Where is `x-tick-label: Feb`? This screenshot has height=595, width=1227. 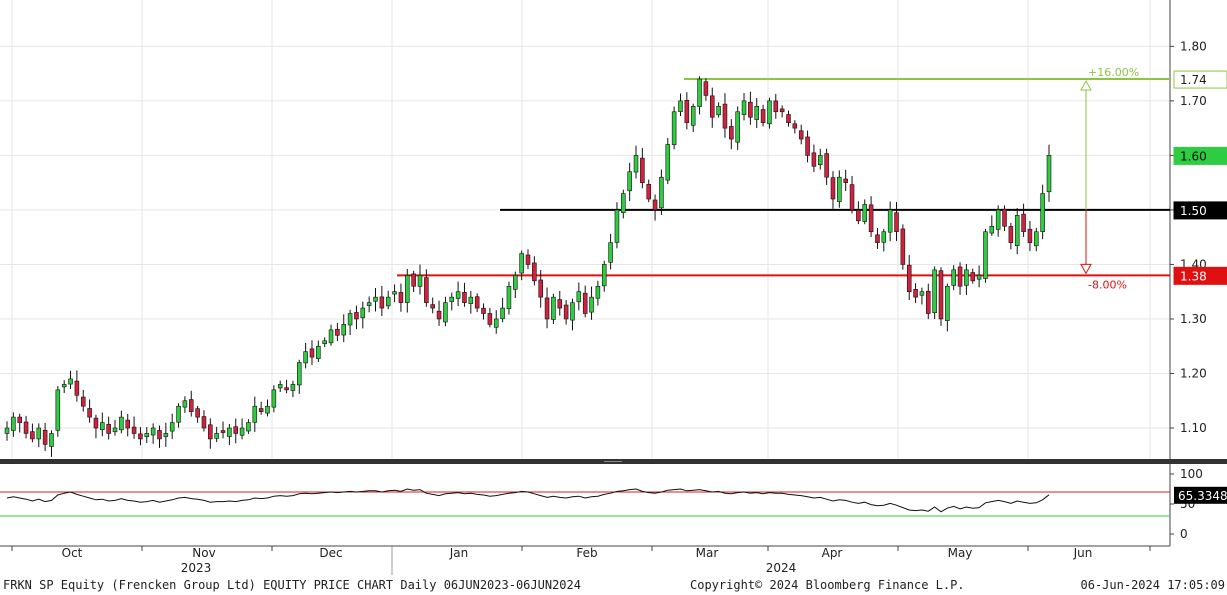 x-tick-label: Feb is located at coordinates (586, 553).